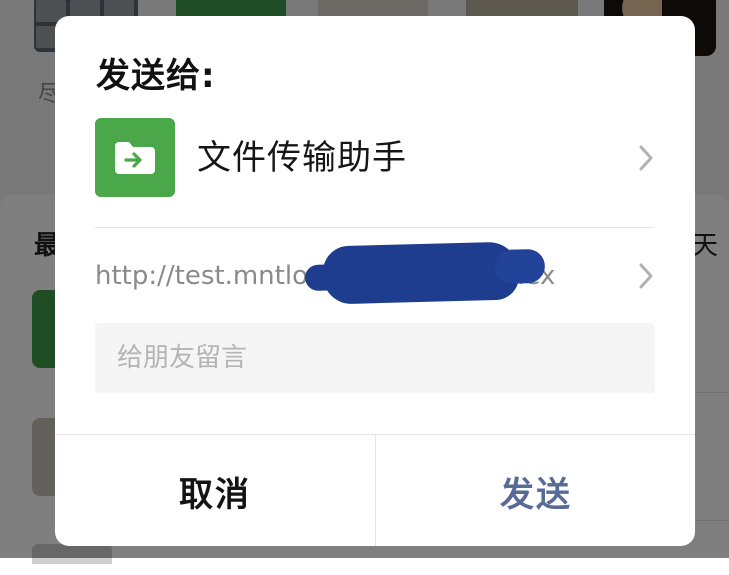 This screenshot has width=729, height=575. What do you see at coordinates (421, 273) in the screenshot?
I see `redaction-scribble` at bounding box center [421, 273].